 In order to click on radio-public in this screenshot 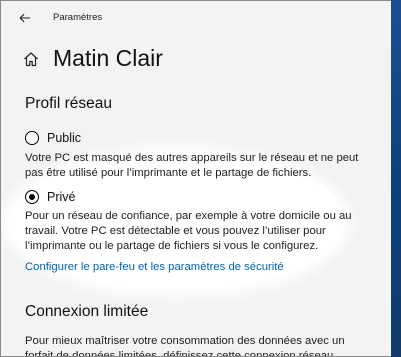, I will do `click(32, 138)`.